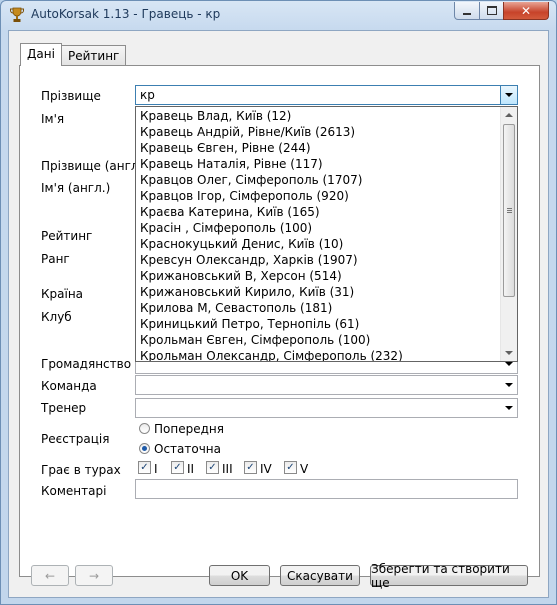 This screenshot has height=605, width=557. Describe the element at coordinates (190, 469) in the screenshot. I see `round-2-label: II` at that location.